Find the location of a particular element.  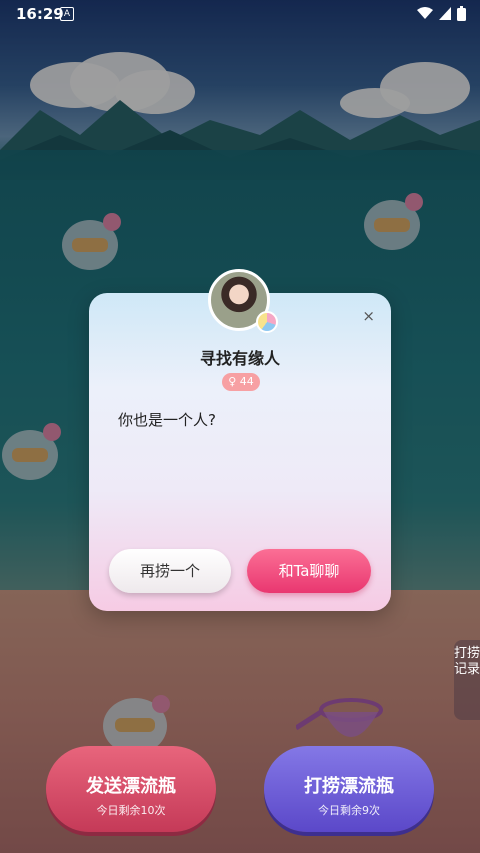

notification-icon: A is located at coordinates (67, 14).